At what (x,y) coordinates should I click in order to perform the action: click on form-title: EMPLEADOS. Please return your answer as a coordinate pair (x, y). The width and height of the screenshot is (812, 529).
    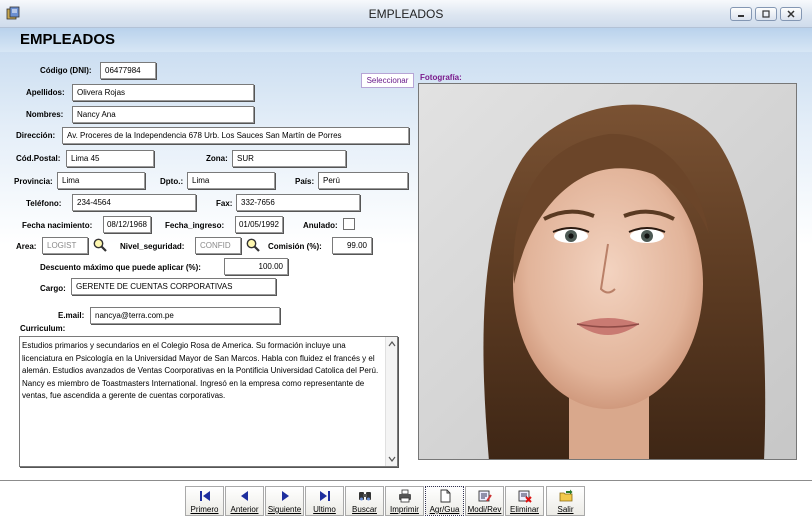
    Looking at the image, I should click on (68, 39).